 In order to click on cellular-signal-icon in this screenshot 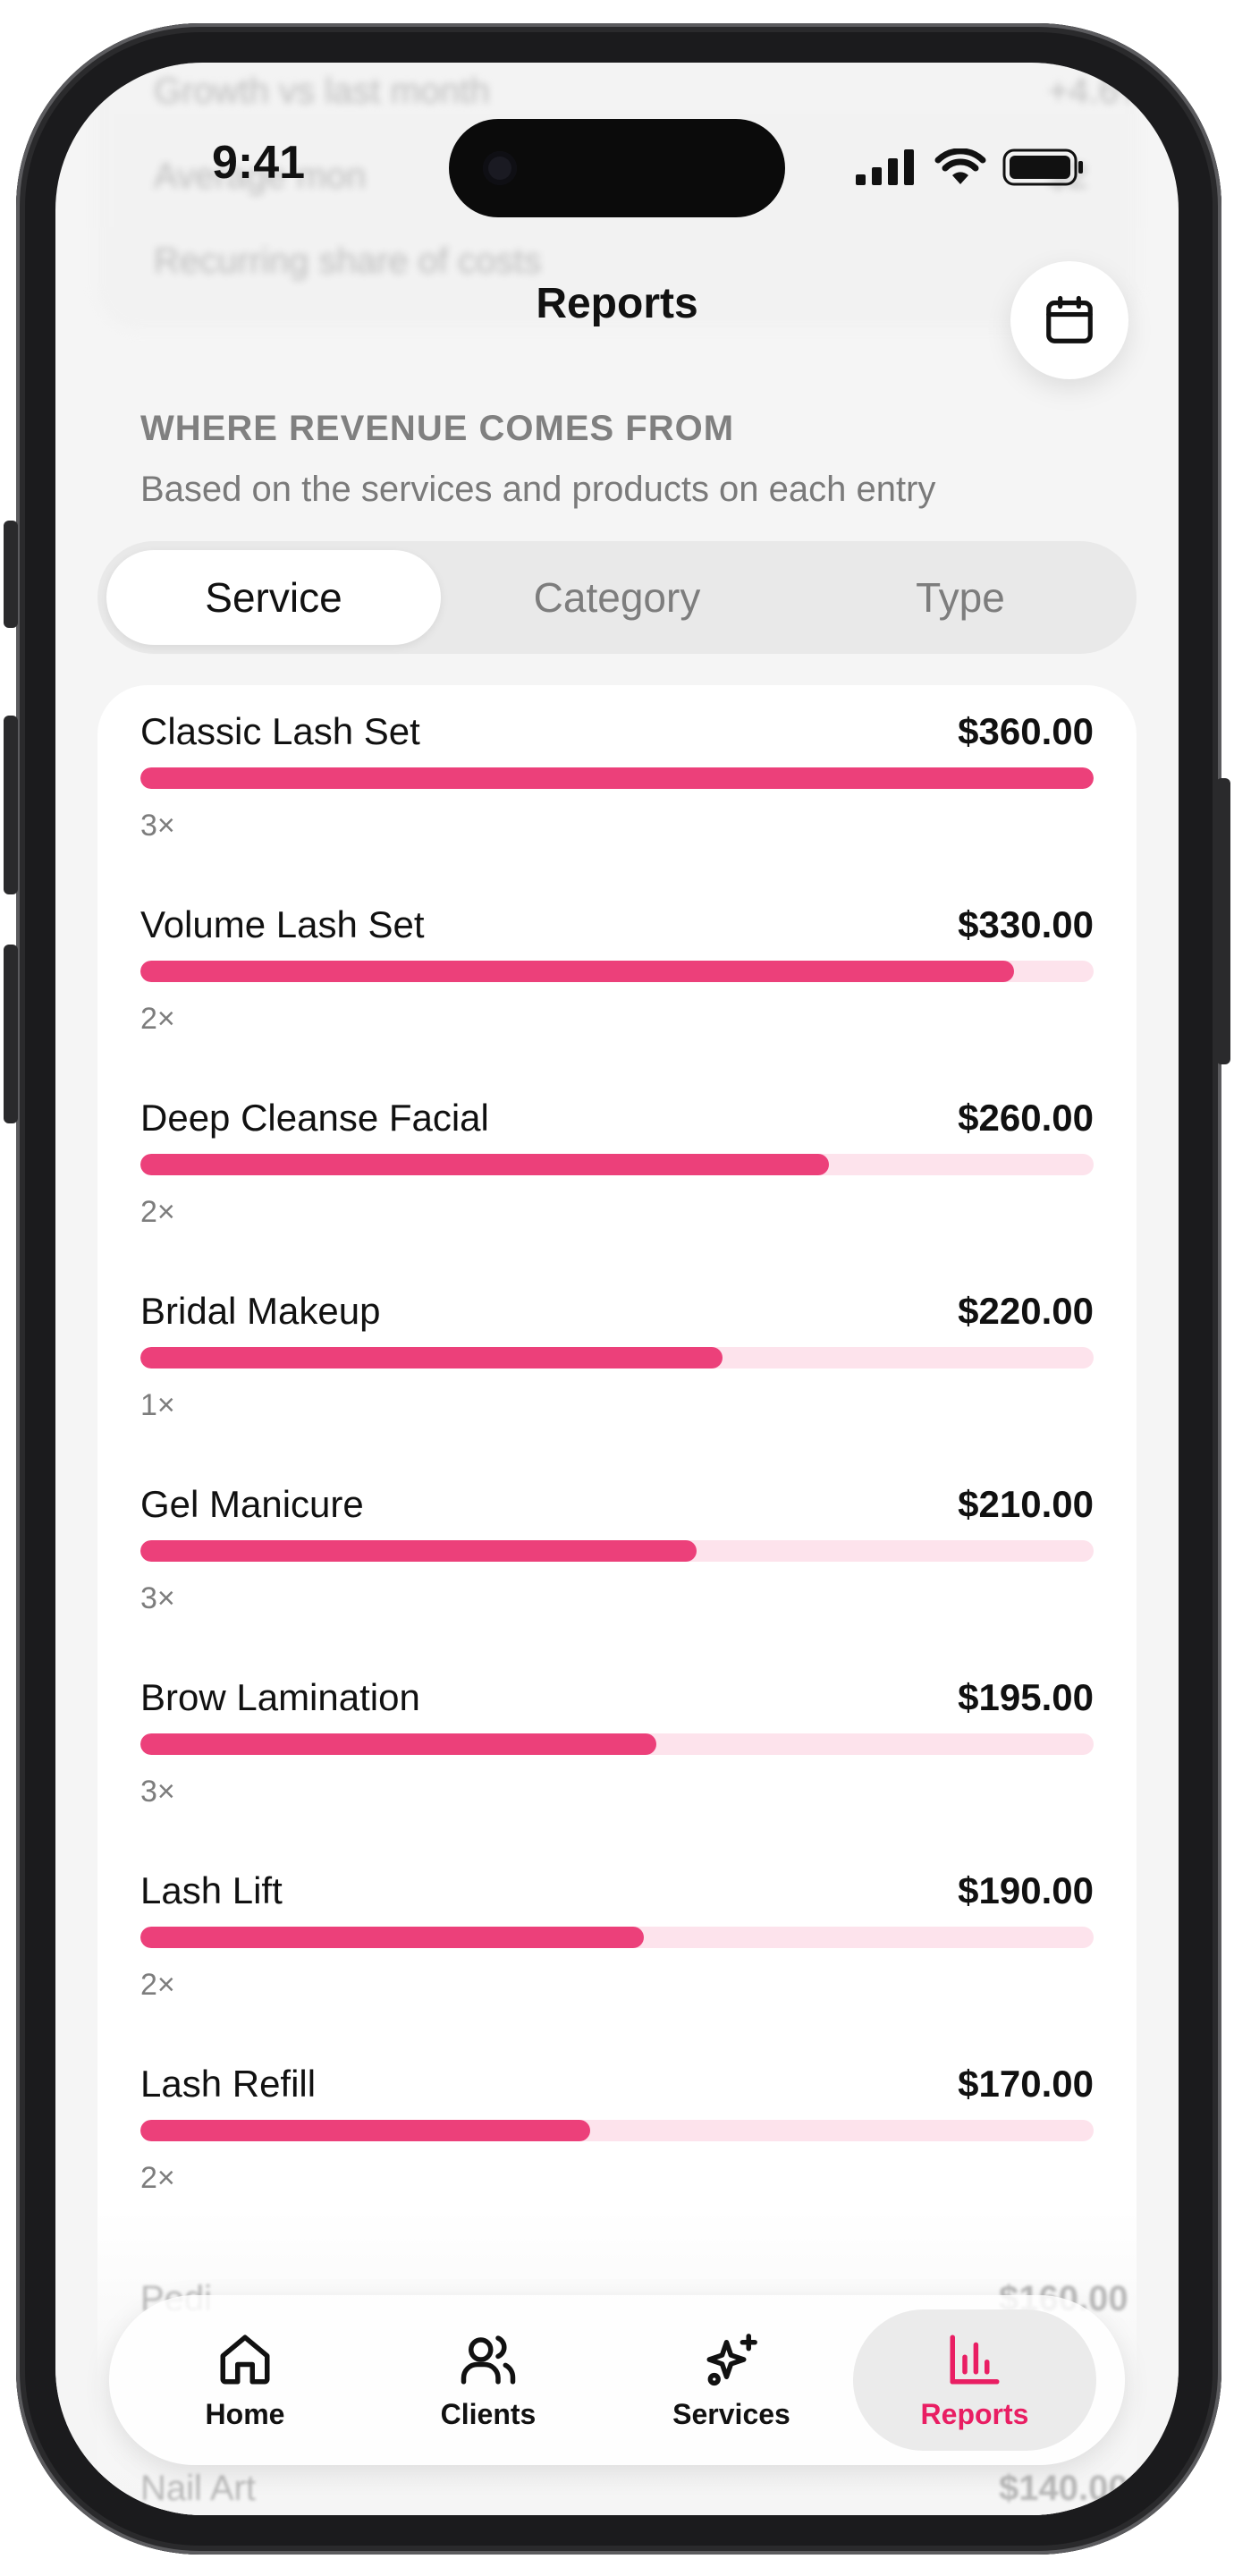, I will do `click(885, 167)`.